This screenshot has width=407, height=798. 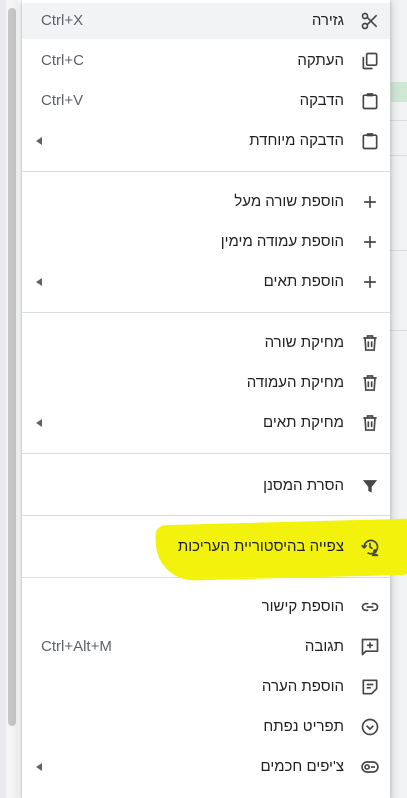 I want to click on menu-item-label: תפריט נפתח, so click(x=303, y=726).